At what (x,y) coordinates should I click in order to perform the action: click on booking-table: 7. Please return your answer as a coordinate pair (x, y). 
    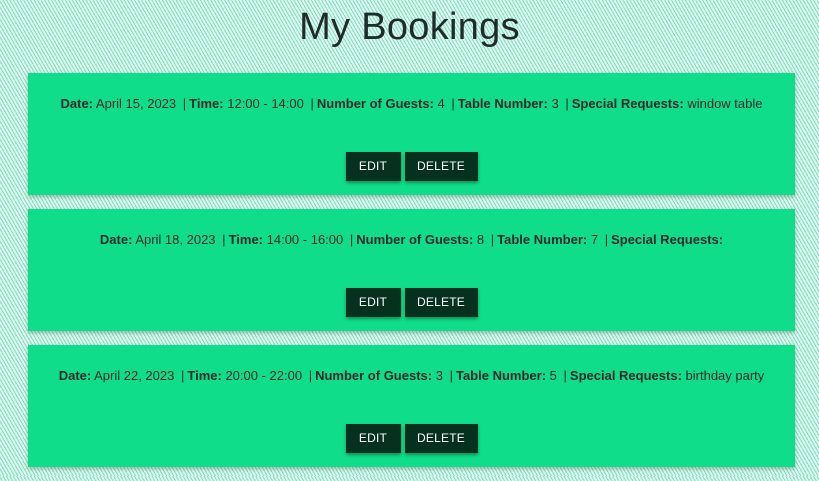
    Looking at the image, I should click on (594, 239).